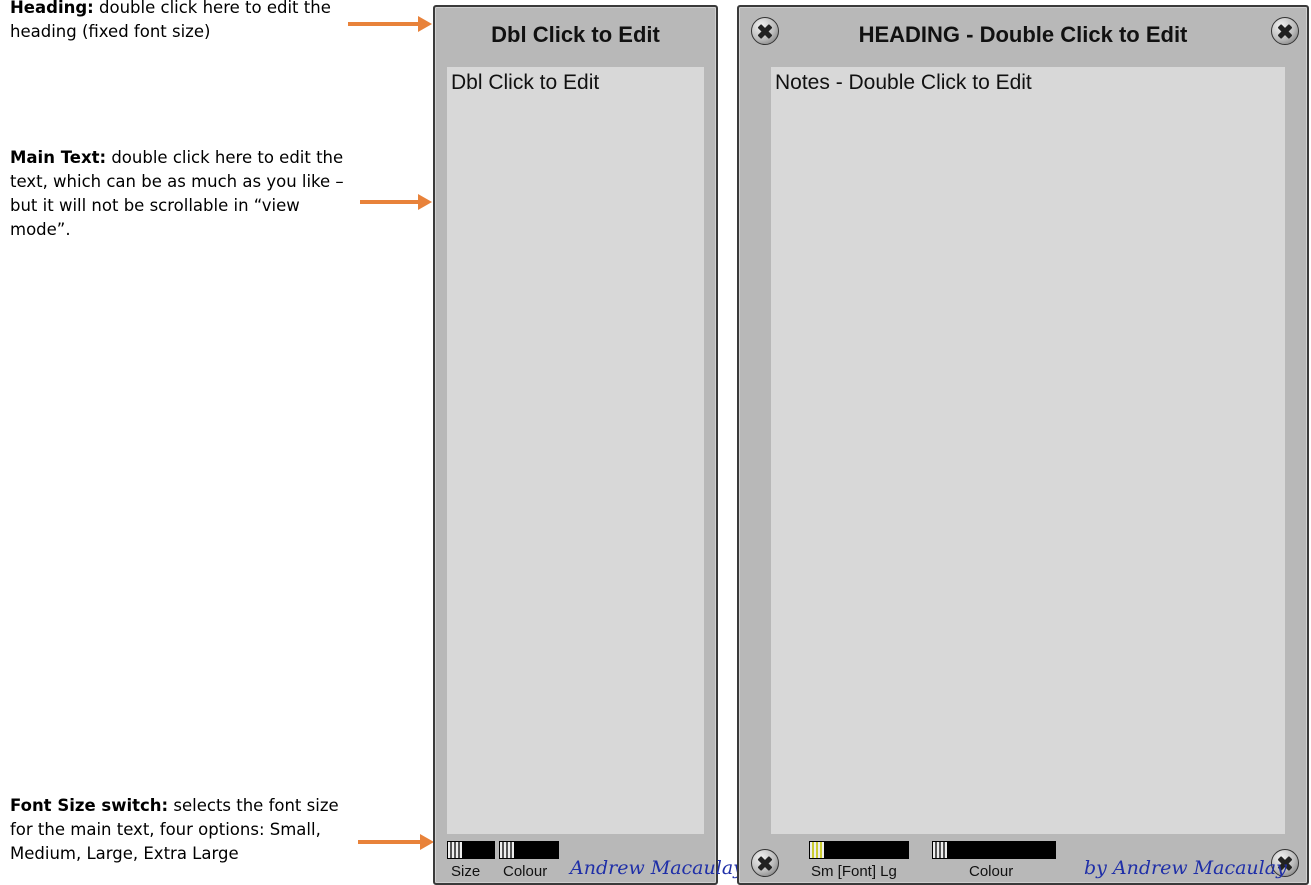 This screenshot has height=885, width=1311. What do you see at coordinates (1185, 868) in the screenshot?
I see `signature: by Andrew Macaulay` at bounding box center [1185, 868].